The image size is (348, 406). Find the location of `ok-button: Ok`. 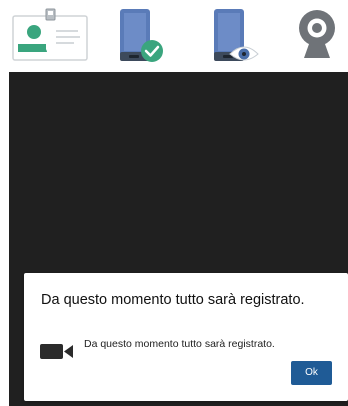

ok-button: Ok is located at coordinates (311, 373).